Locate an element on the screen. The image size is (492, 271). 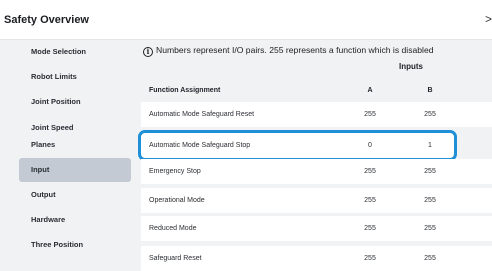
sidebar-item-label: Robot Limits is located at coordinates (54, 76).